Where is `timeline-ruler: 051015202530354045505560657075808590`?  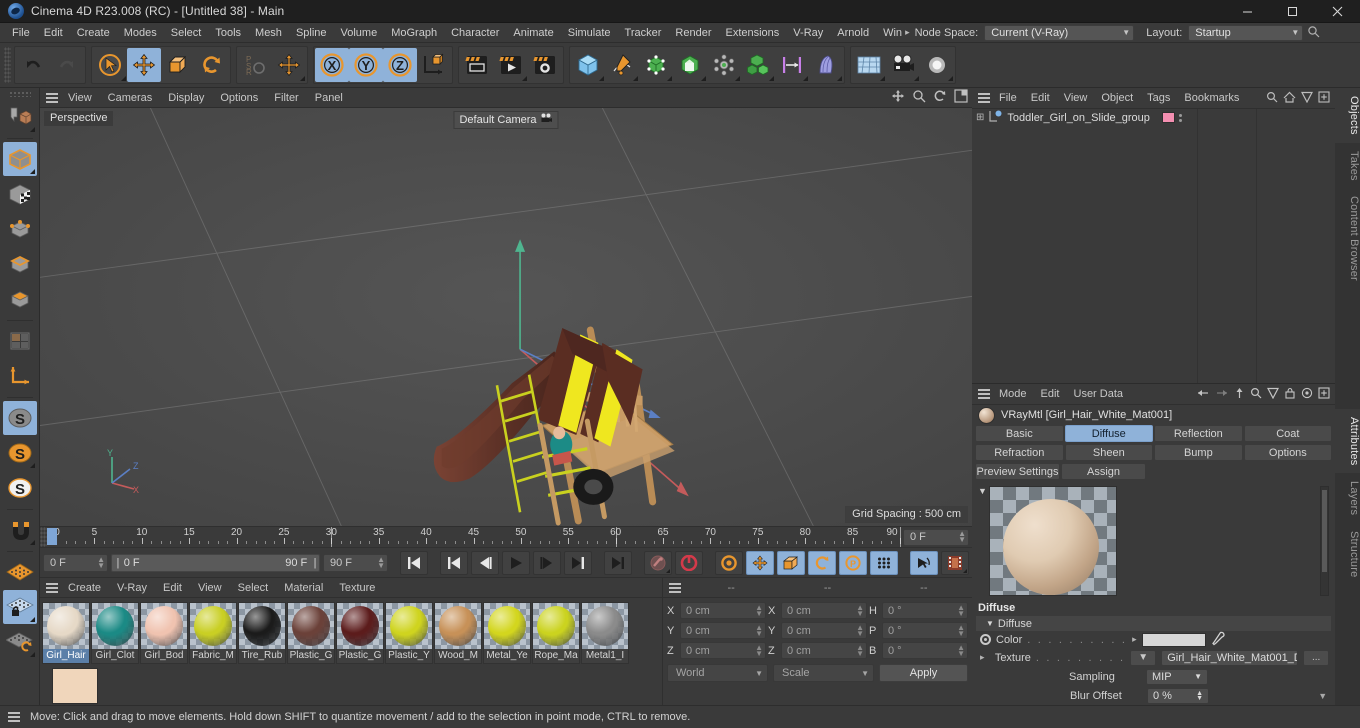
timeline-ruler: 051015202530354045505560657075808590 is located at coordinates (474, 537).